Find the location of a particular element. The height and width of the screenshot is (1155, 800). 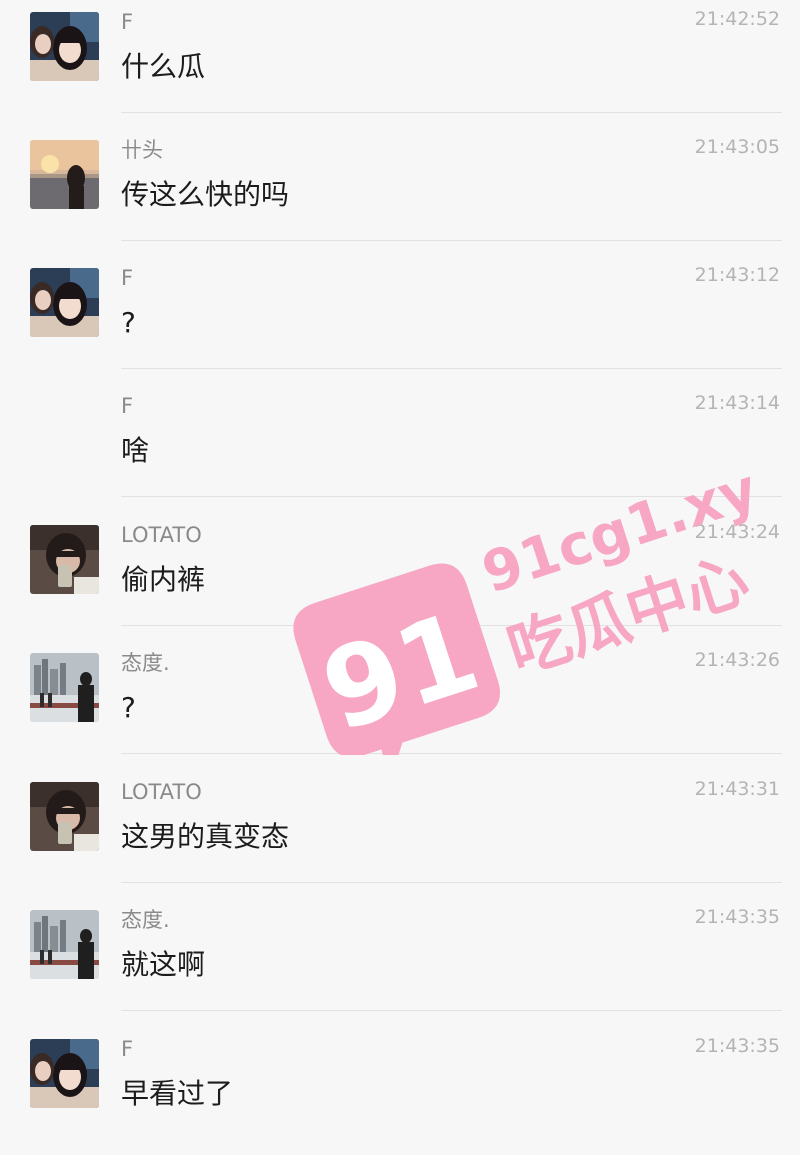

message-timestamp: 21:43:26 is located at coordinates (737, 660).